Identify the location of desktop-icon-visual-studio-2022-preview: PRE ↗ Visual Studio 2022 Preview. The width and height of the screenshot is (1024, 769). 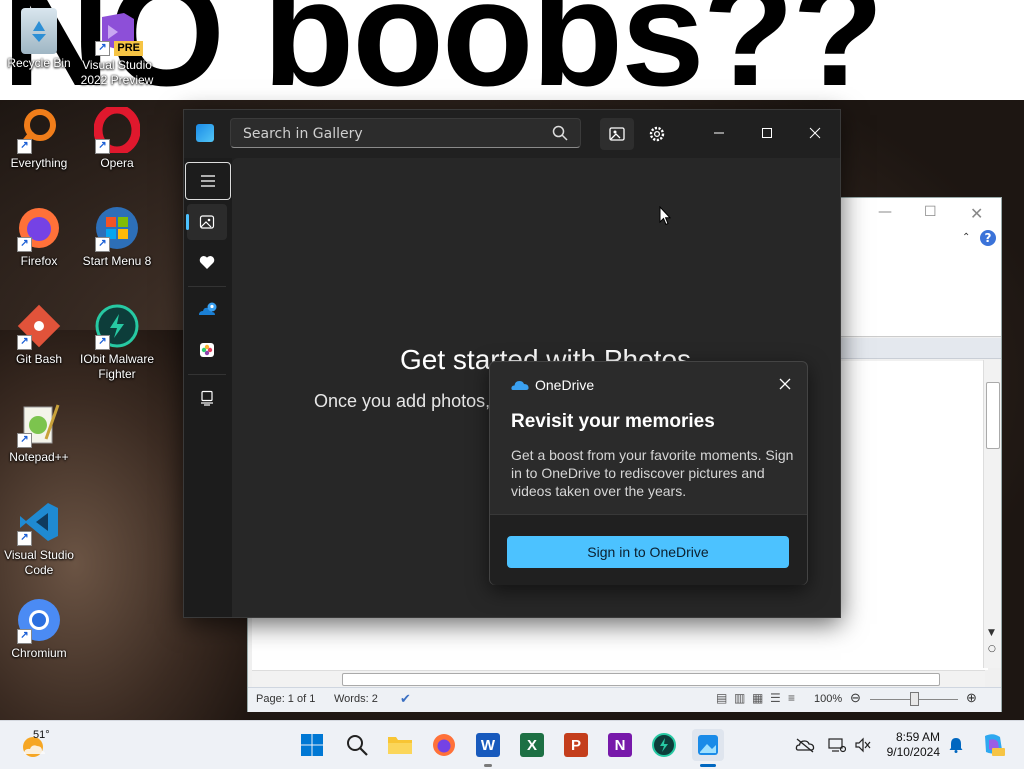
(117, 48).